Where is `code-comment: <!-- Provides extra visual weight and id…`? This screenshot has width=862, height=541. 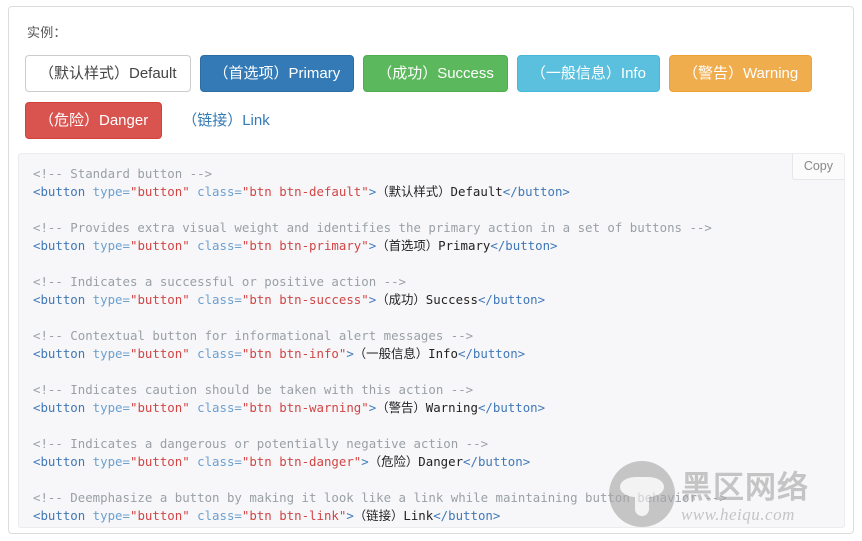 code-comment: <!-- Provides extra visual weight and id… is located at coordinates (372, 227).